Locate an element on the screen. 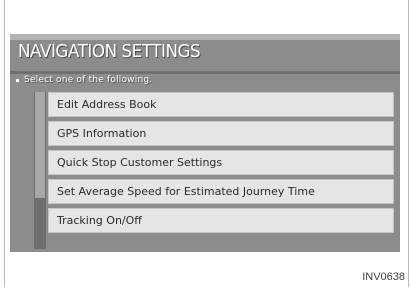 The image size is (411, 289). title-divider is located at coordinates (205, 72).